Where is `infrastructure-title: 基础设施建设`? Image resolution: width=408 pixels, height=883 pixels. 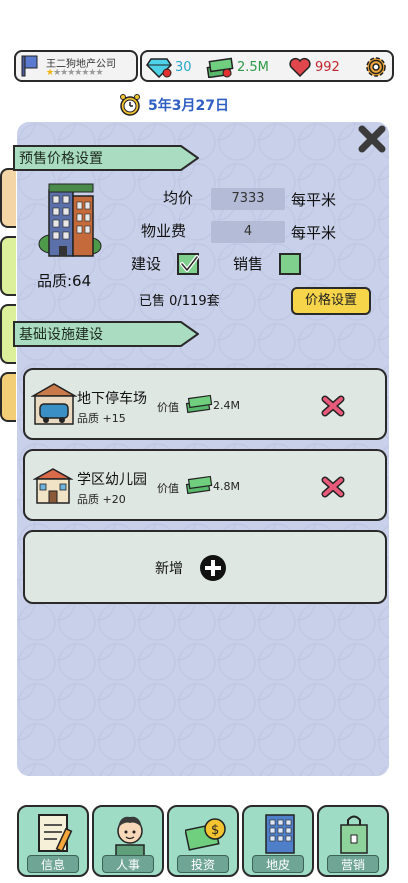 infrastructure-title: 基础设施建设 is located at coordinates (61, 335).